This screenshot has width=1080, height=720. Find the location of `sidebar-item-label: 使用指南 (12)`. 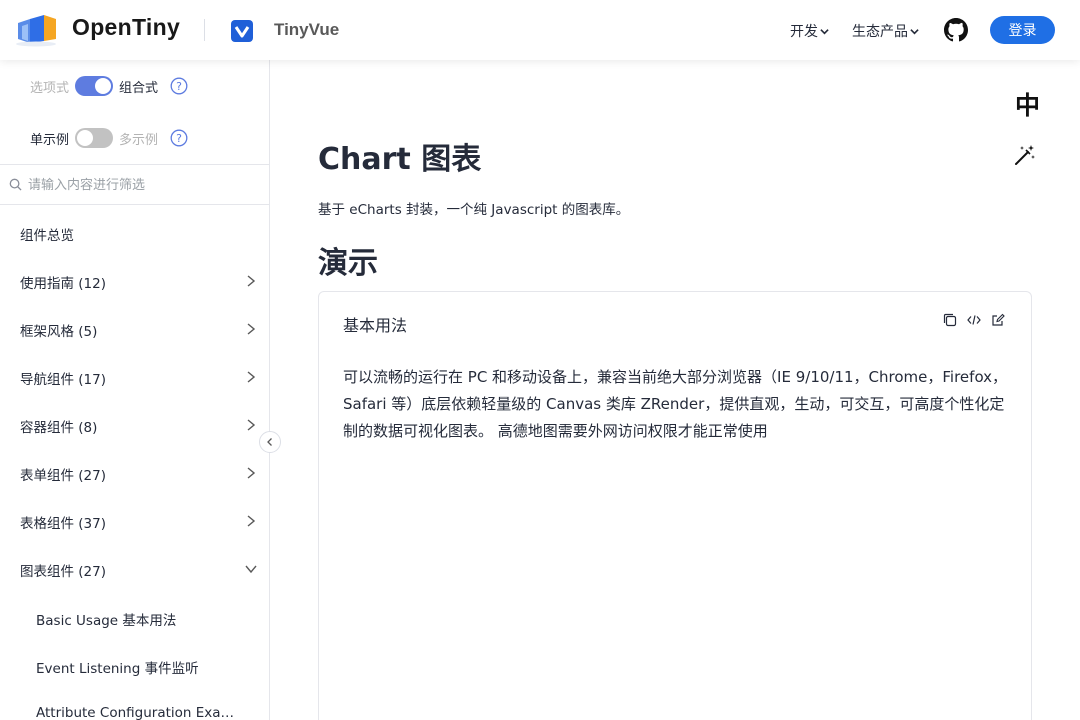

sidebar-item-label: 使用指南 (12) is located at coordinates (63, 284).